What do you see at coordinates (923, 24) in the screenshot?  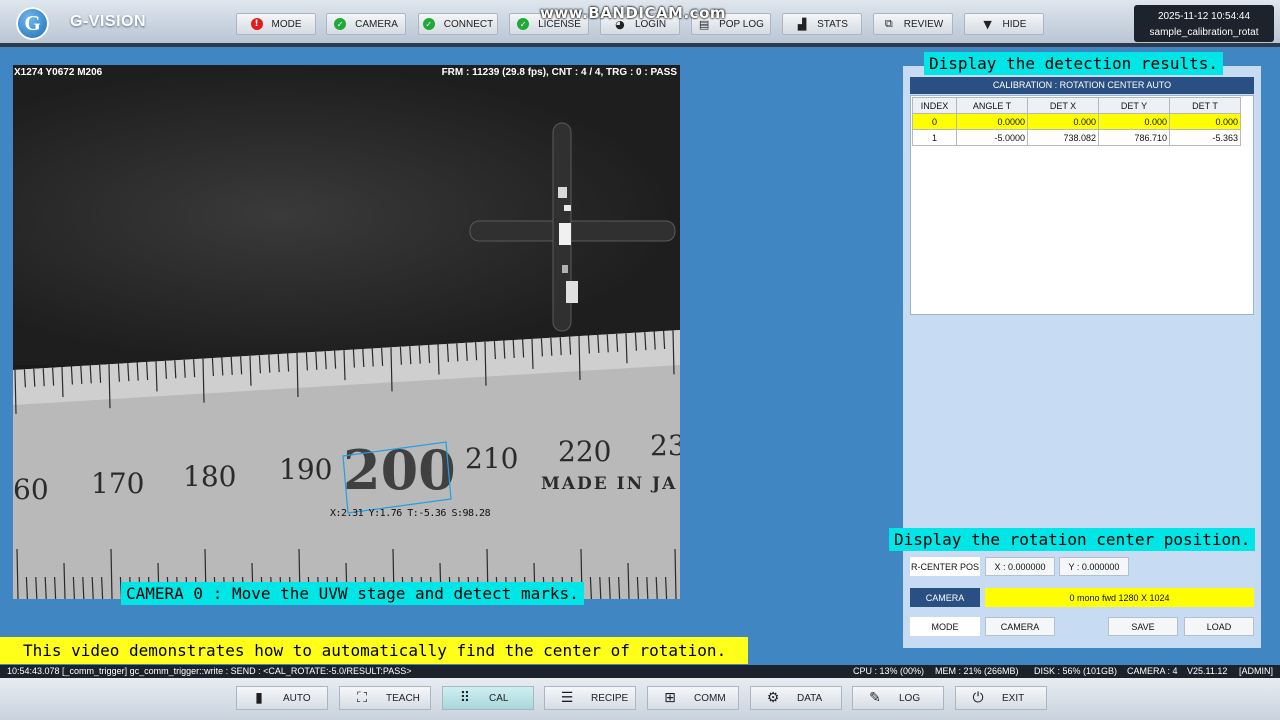 I see `review-button-label: REVIEW` at bounding box center [923, 24].